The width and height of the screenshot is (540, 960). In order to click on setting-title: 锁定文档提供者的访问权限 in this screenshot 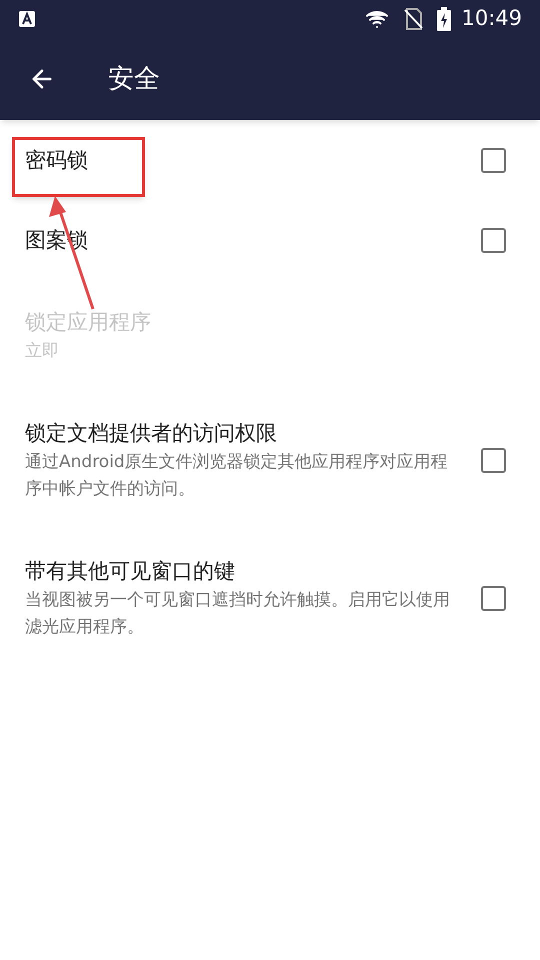, I will do `click(151, 433)`.